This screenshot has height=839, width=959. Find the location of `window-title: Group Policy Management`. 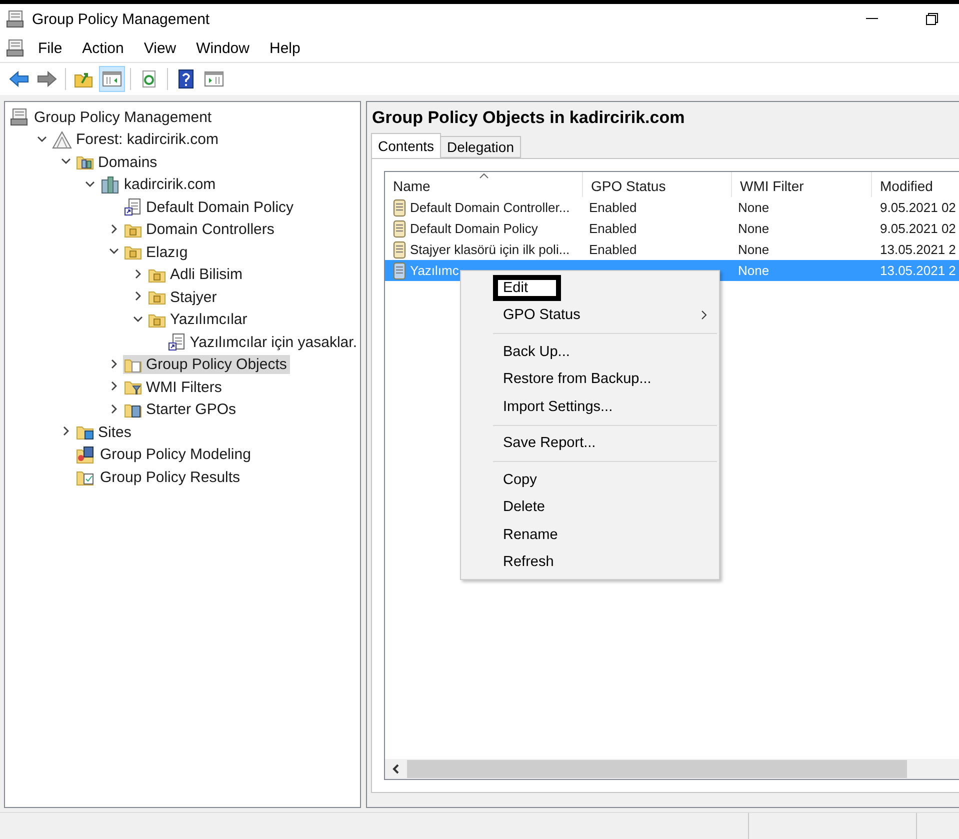

window-title: Group Policy Management is located at coordinates (121, 19).